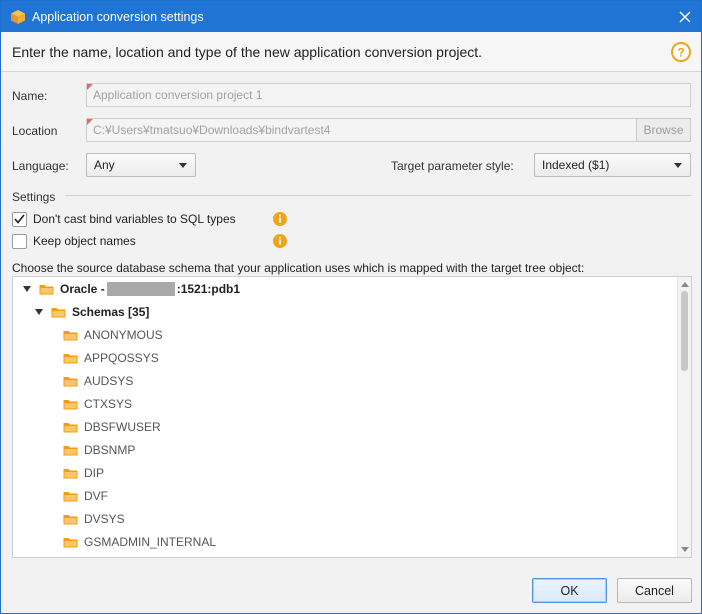  What do you see at coordinates (34, 197) in the screenshot?
I see `settings-section-label: Settings` at bounding box center [34, 197].